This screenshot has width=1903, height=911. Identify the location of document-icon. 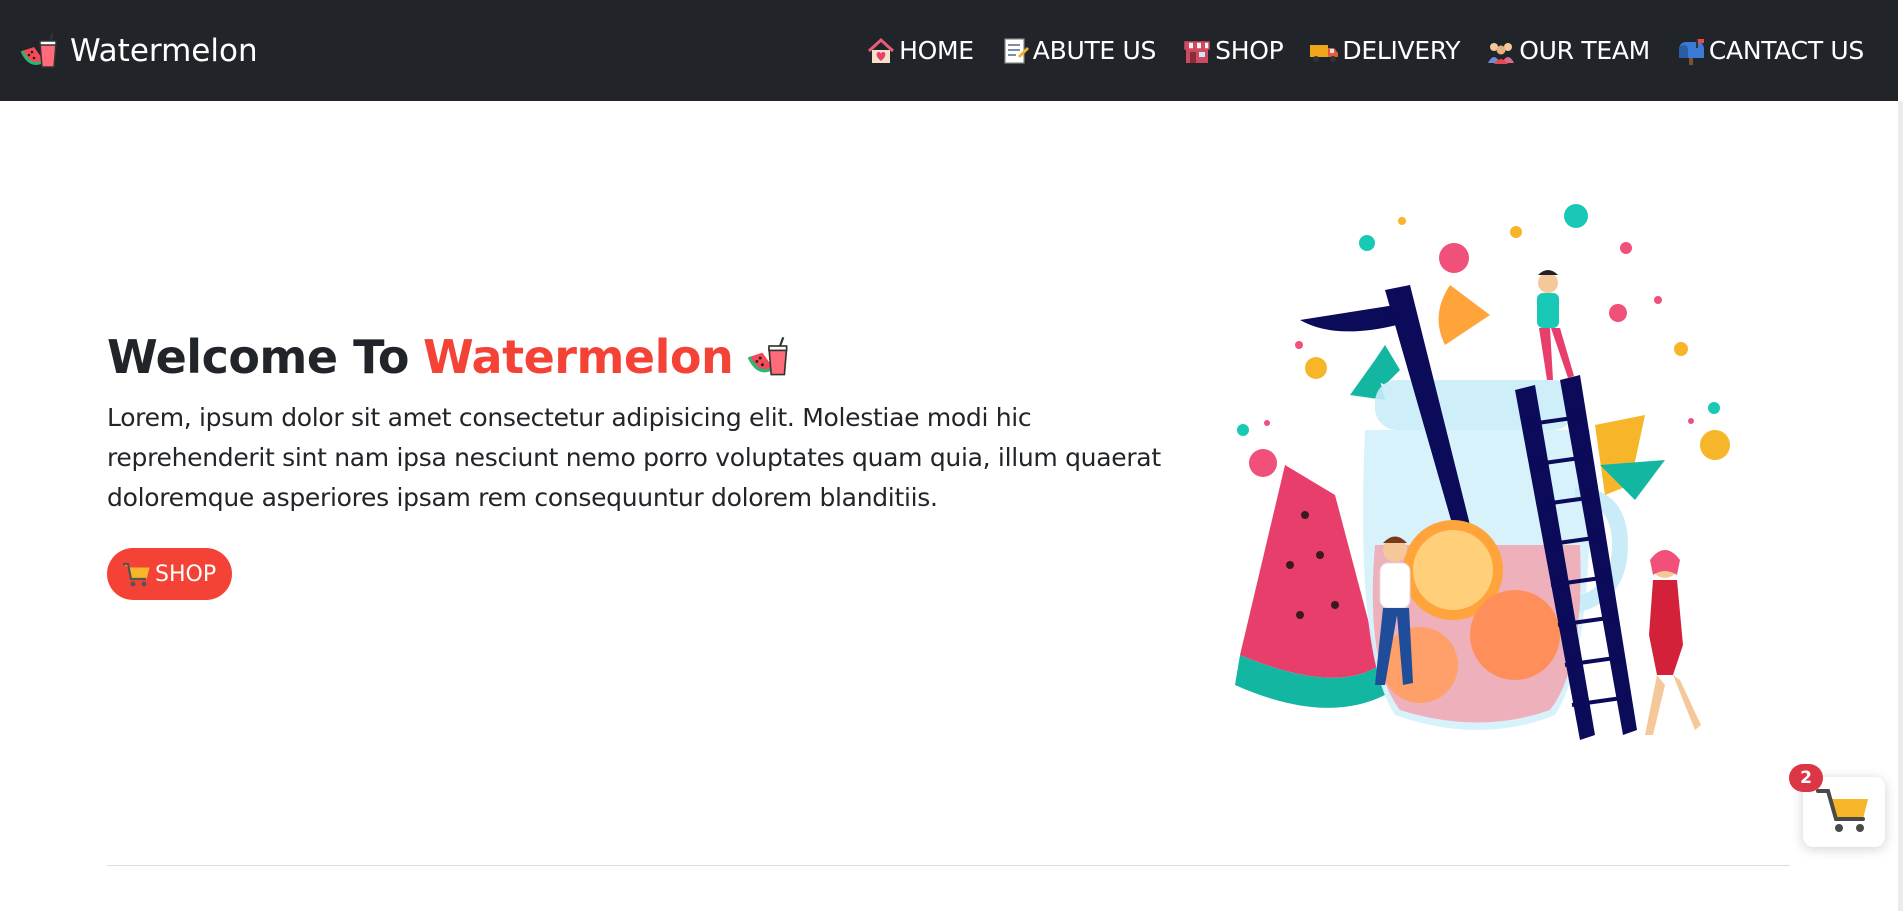
(1015, 51).